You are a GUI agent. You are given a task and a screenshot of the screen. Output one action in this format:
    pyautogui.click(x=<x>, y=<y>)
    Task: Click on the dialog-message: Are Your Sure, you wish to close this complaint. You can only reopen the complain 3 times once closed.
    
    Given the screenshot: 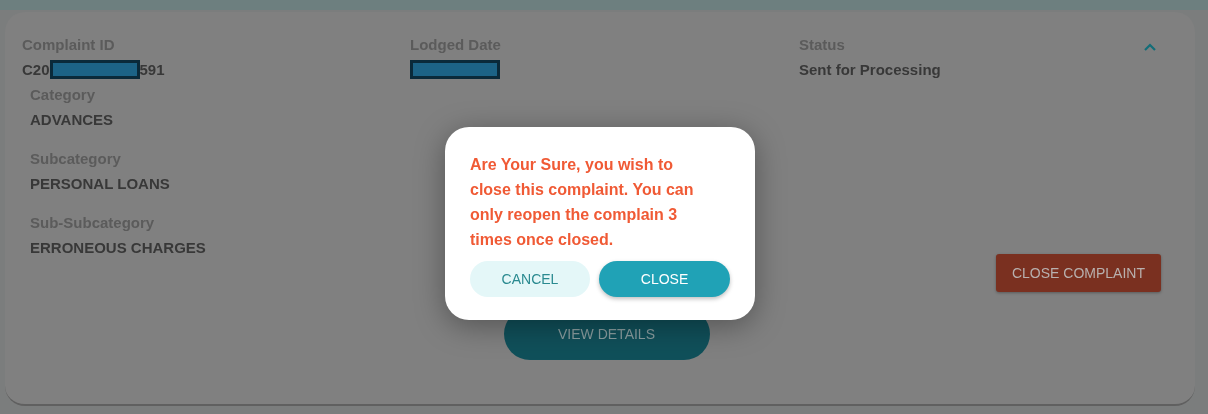 What is the action you would take?
    pyautogui.click(x=582, y=202)
    